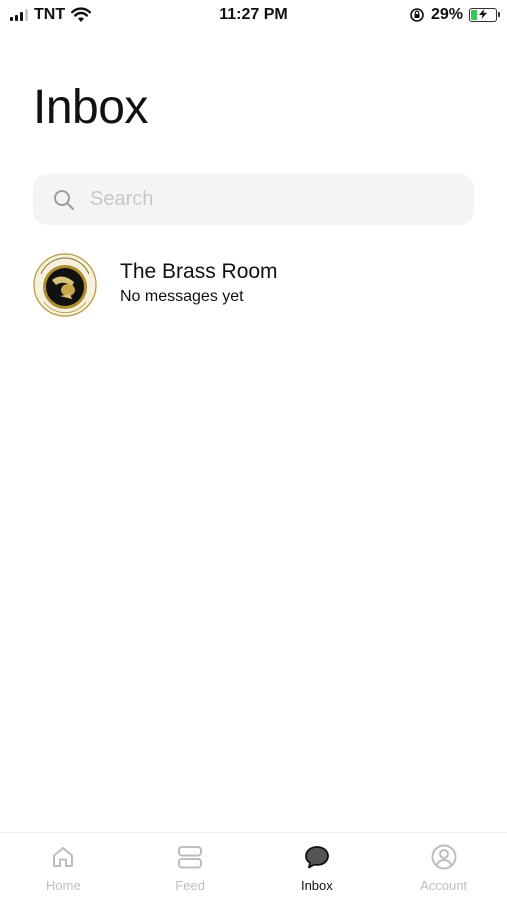  I want to click on brass-room-logo-avatar, so click(65, 285).